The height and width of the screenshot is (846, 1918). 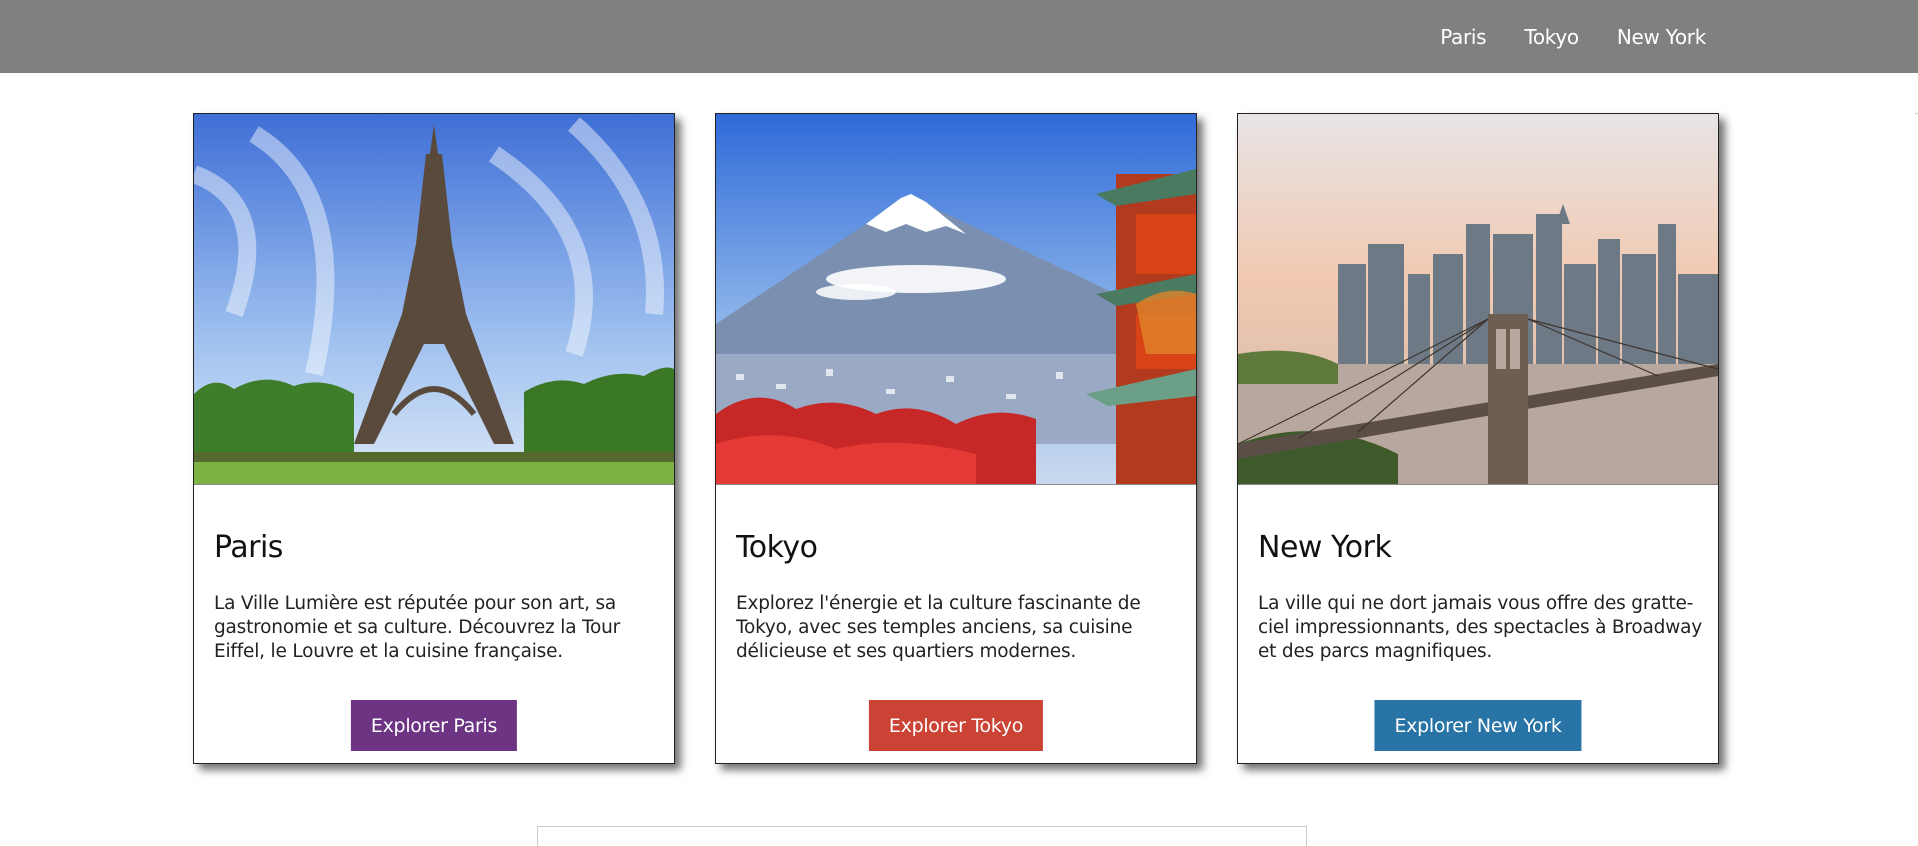 What do you see at coordinates (434, 725) in the screenshot?
I see `explore-paris-button: Explorer Paris` at bounding box center [434, 725].